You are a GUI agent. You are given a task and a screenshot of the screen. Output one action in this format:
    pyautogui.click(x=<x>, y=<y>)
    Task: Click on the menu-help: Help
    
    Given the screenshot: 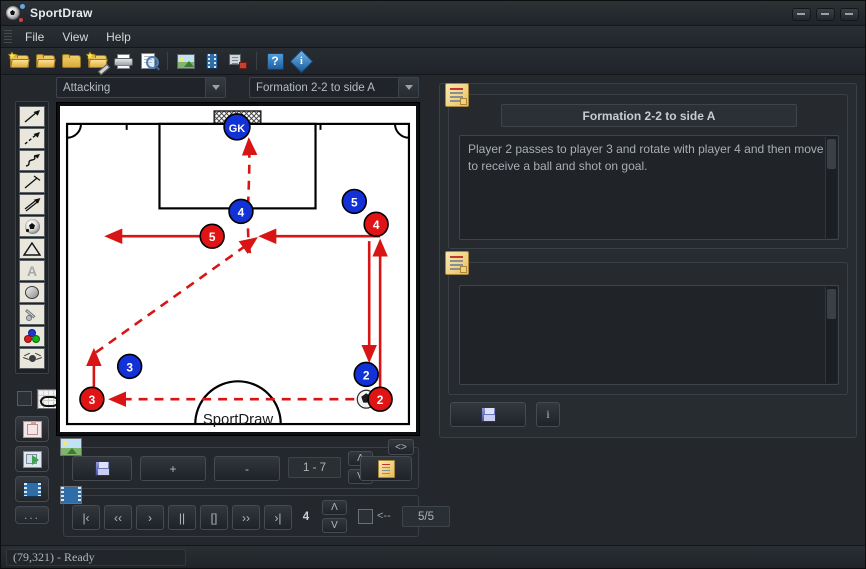 What is the action you would take?
    pyautogui.click(x=118, y=37)
    